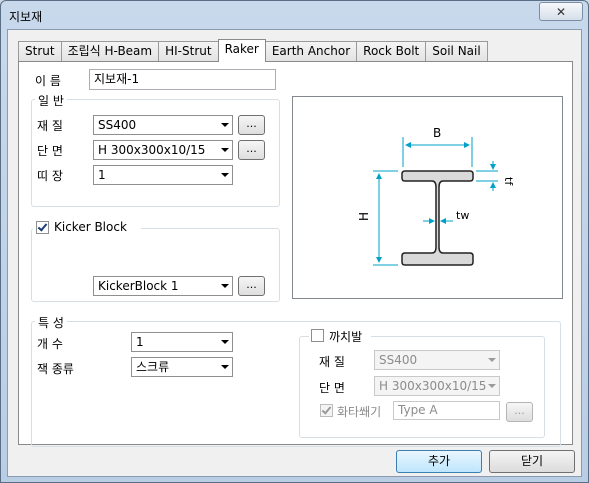 The height and width of the screenshot is (483, 589). I want to click on jack-type-select: 스크류, so click(182, 367).